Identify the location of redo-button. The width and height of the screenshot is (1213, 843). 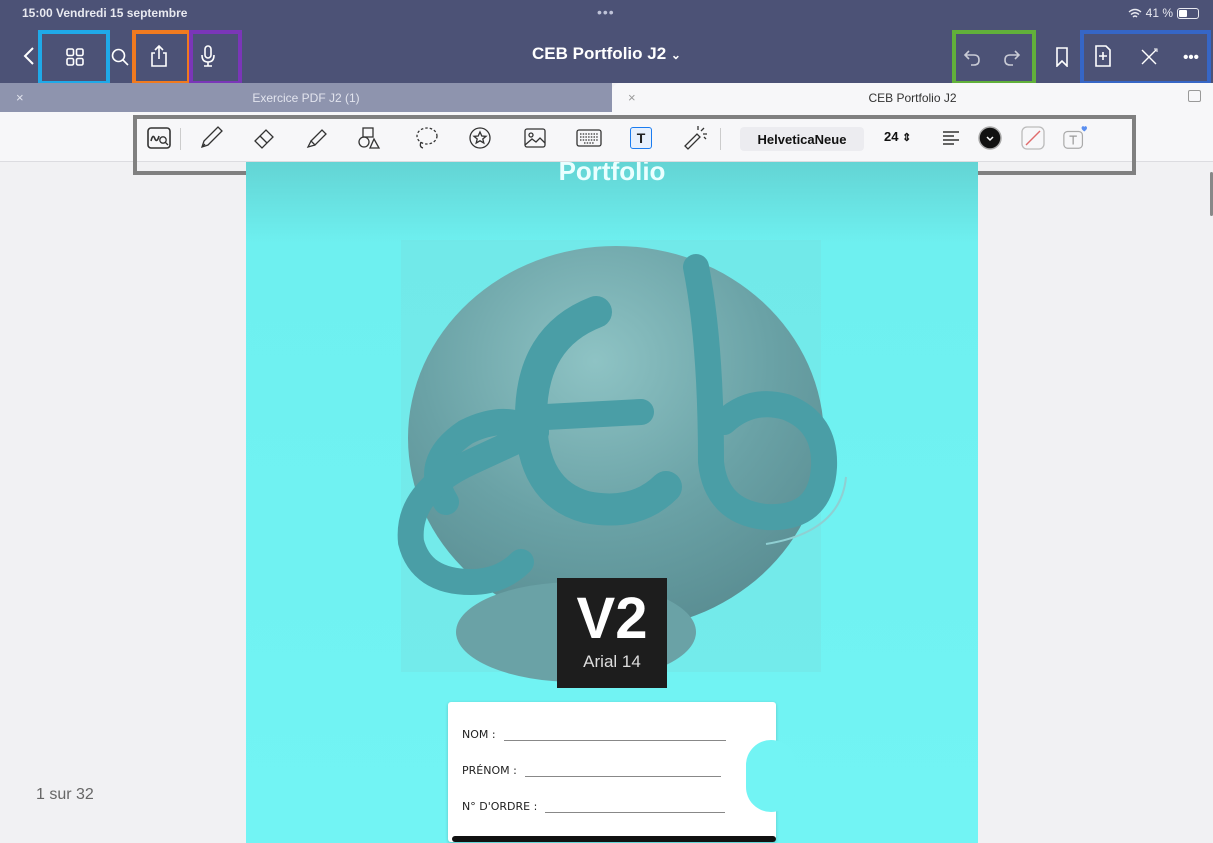
(1012, 57).